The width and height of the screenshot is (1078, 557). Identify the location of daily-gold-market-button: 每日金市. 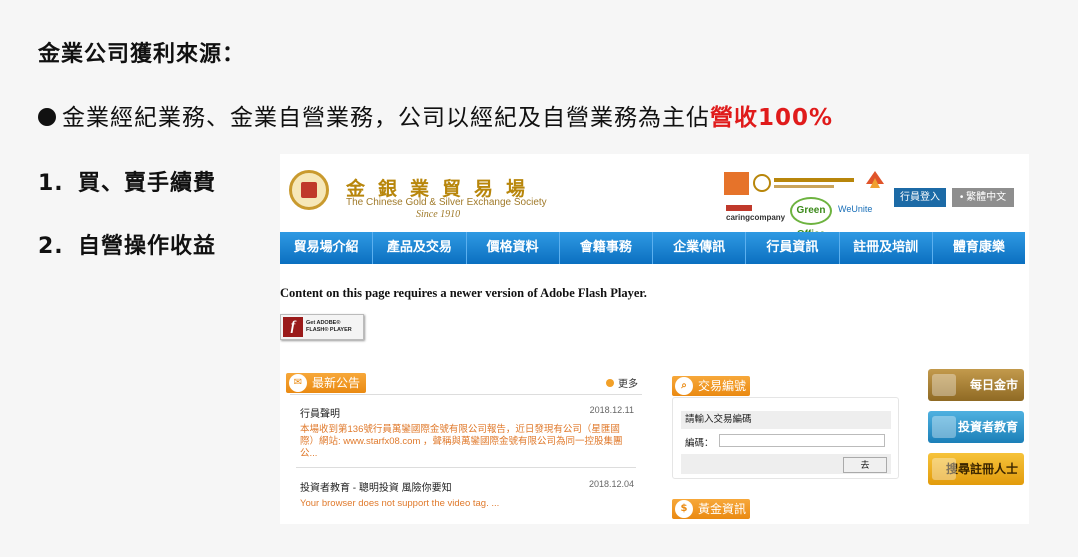
(976, 385).